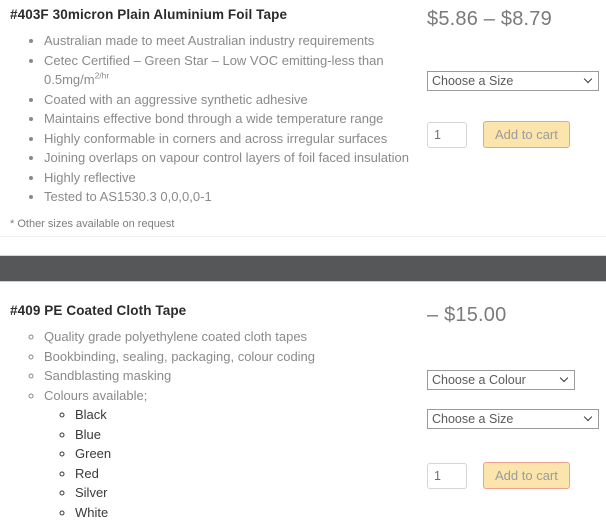 The height and width of the screenshot is (522, 606). Describe the element at coordinates (128, 196) in the screenshot. I see `feature-text: Tested to AS1530.3 0,0,0,0-1` at that location.